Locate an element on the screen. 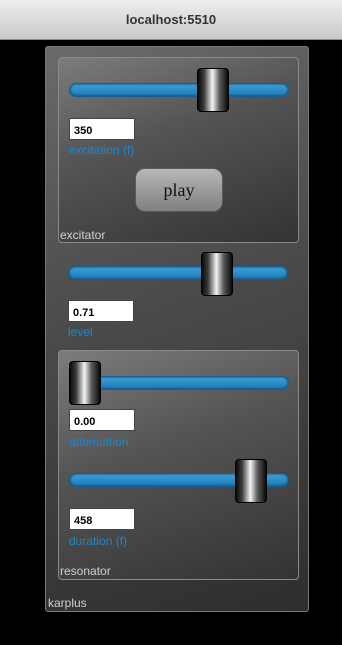 Image resolution: width=342 pixels, height=645 pixels. attenuation-slider-track is located at coordinates (179, 383).